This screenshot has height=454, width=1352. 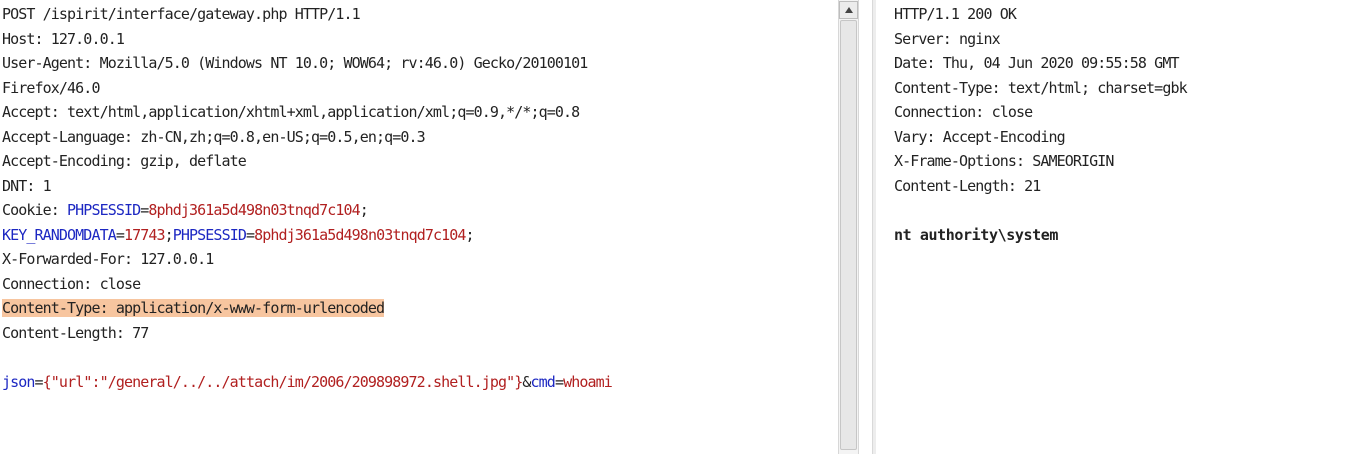 What do you see at coordinates (976, 234) in the screenshot?
I see `response-body: nt authority\system` at bounding box center [976, 234].